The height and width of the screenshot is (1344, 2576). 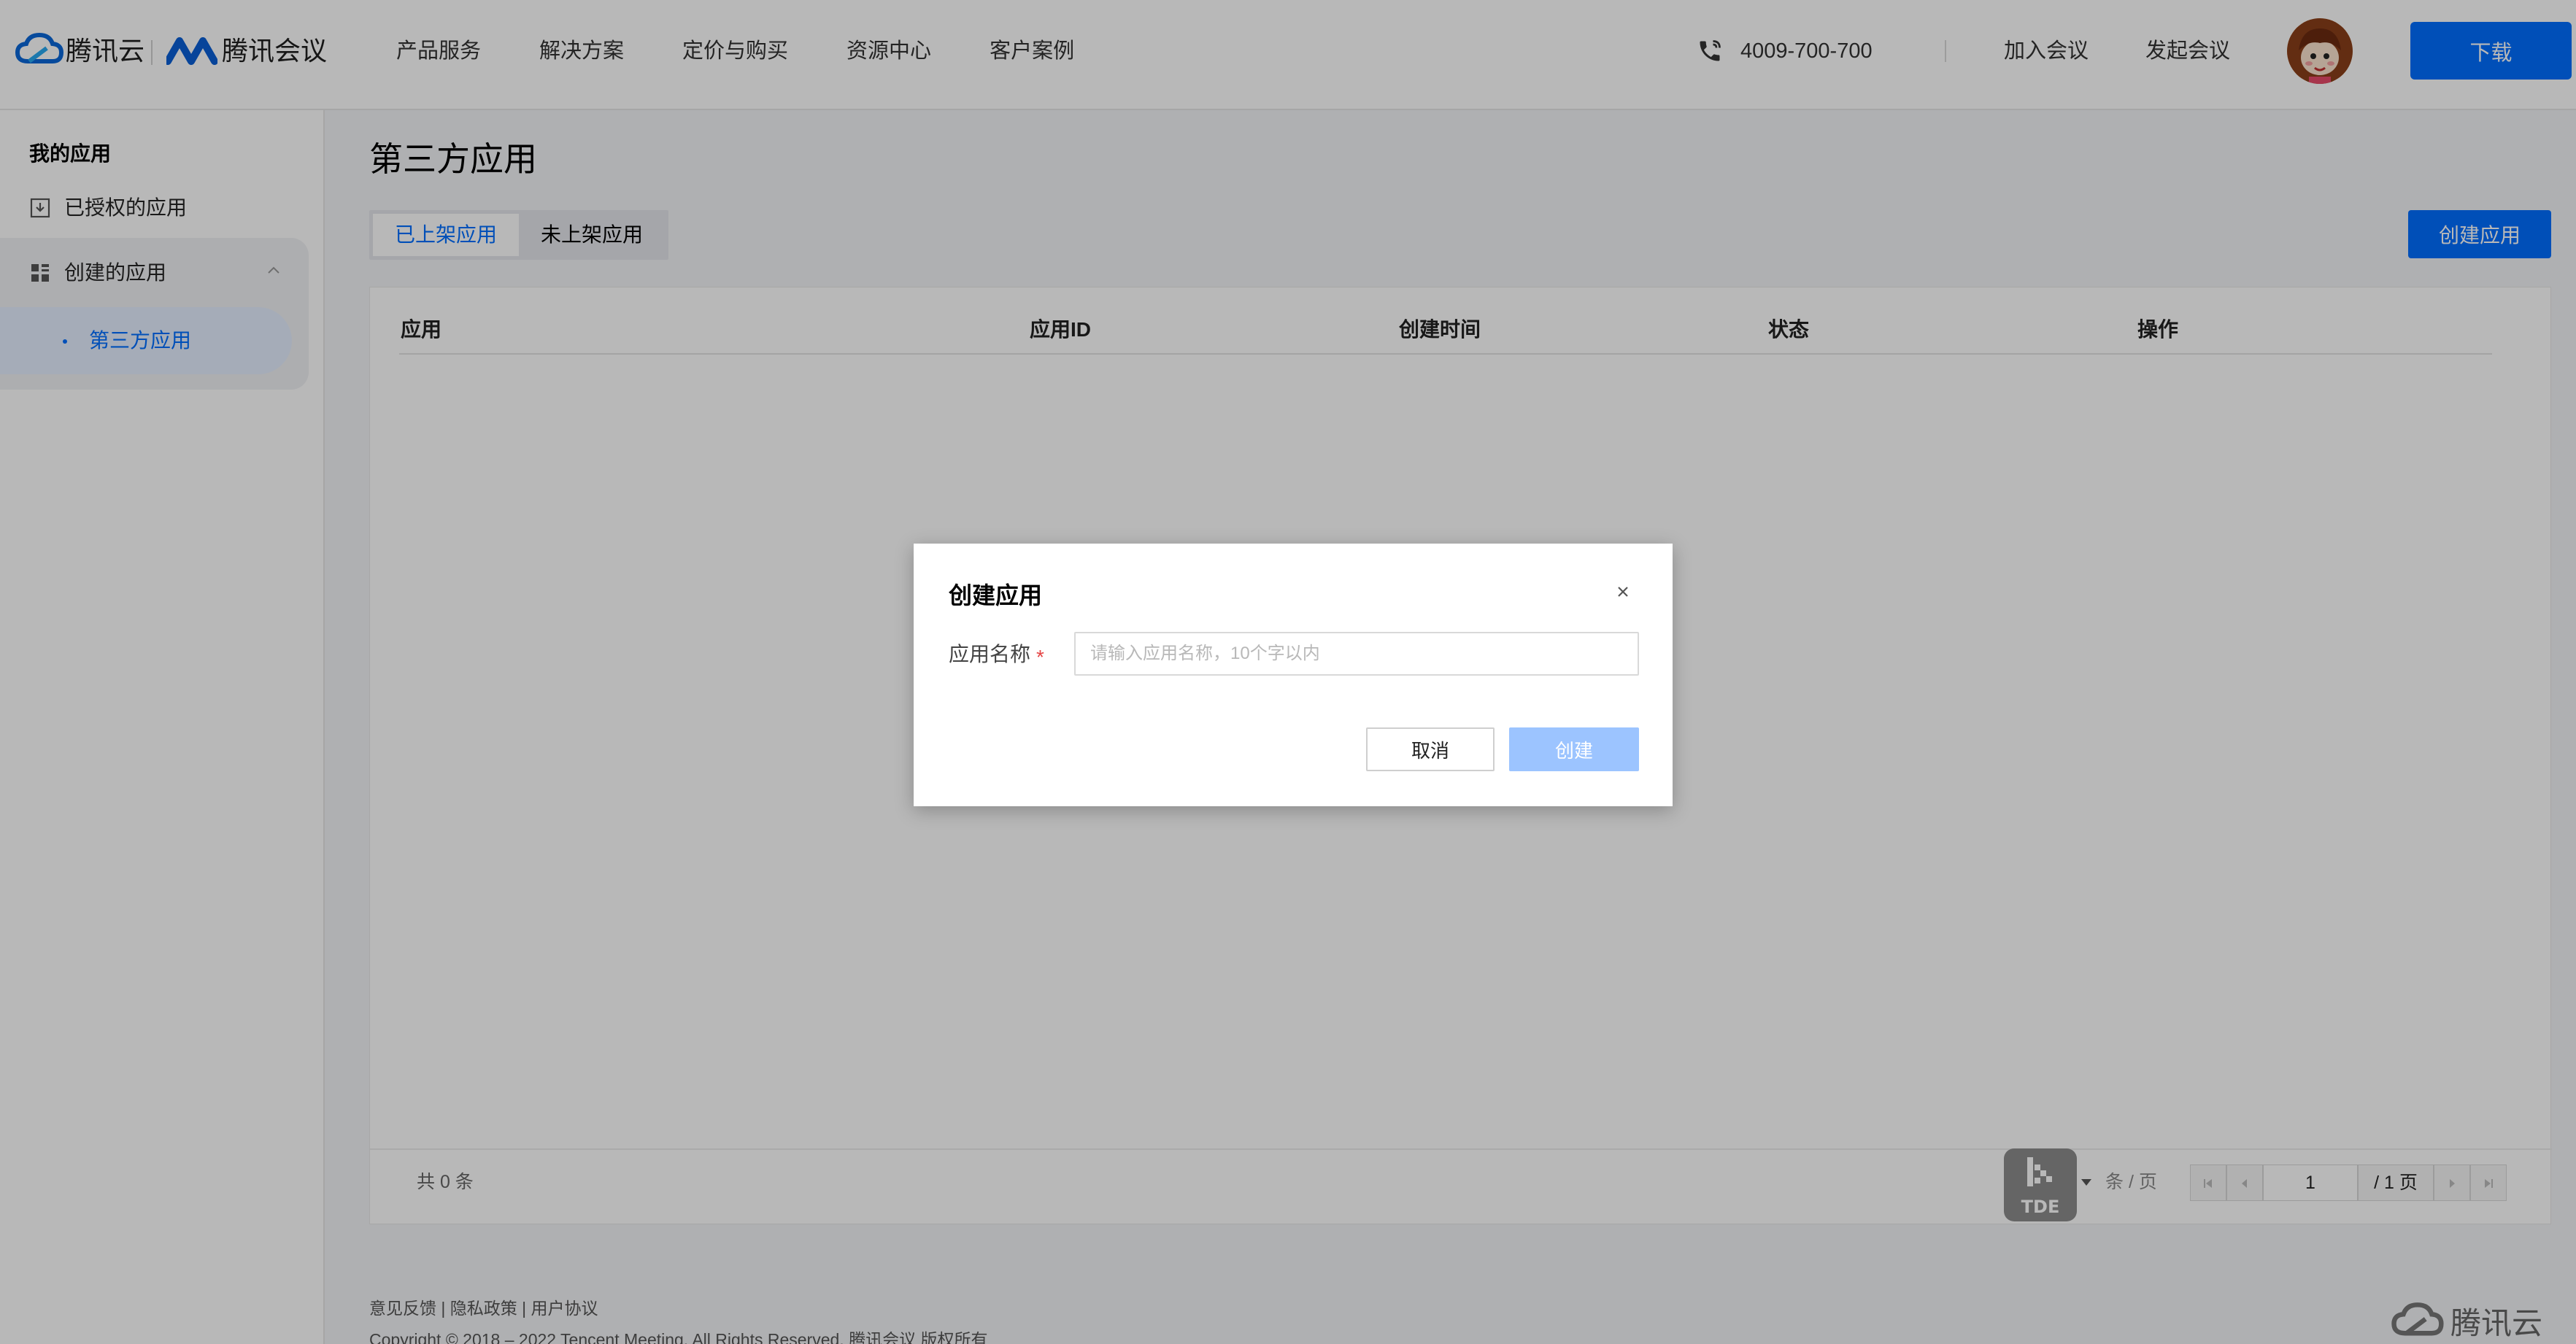 I want to click on app-name-label: 应用名称, so click(x=990, y=654).